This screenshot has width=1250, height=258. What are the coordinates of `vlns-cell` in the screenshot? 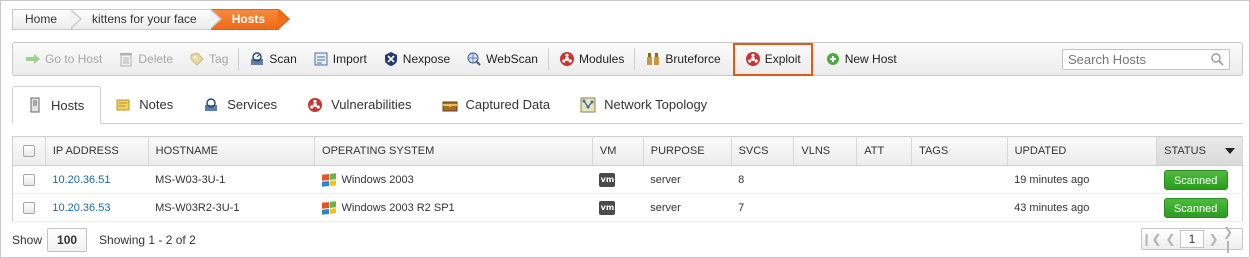 It's located at (825, 179).